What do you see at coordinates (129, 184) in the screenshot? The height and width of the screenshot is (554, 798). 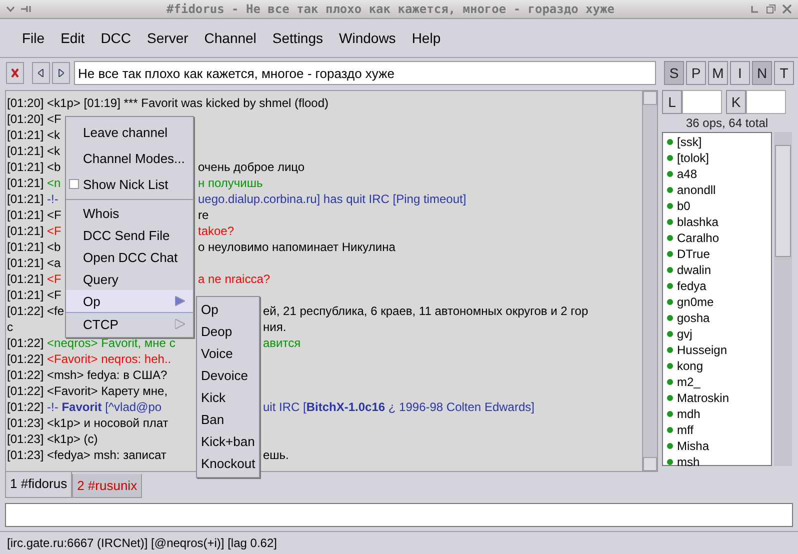 I see `menu-item: Show Nick List` at bounding box center [129, 184].